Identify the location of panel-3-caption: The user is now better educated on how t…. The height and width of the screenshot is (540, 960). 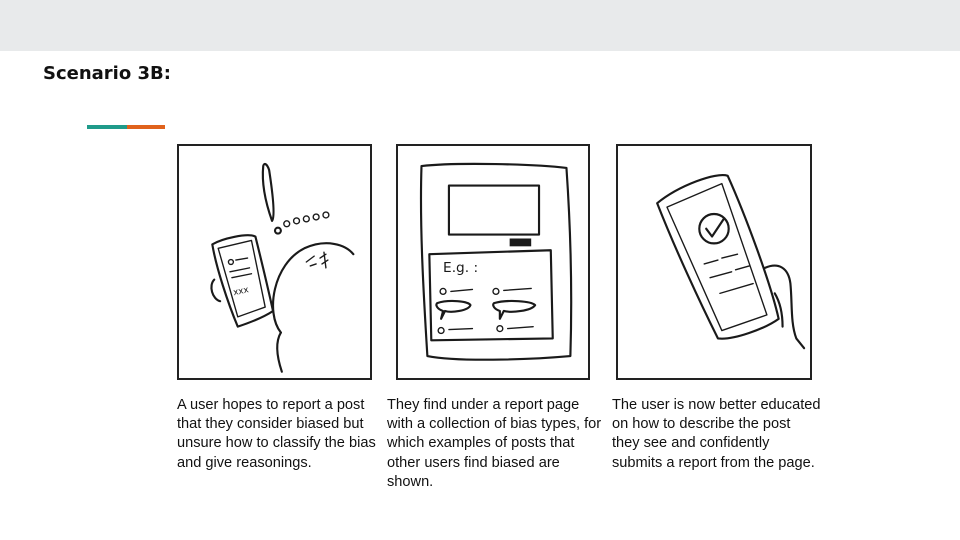
(716, 434).